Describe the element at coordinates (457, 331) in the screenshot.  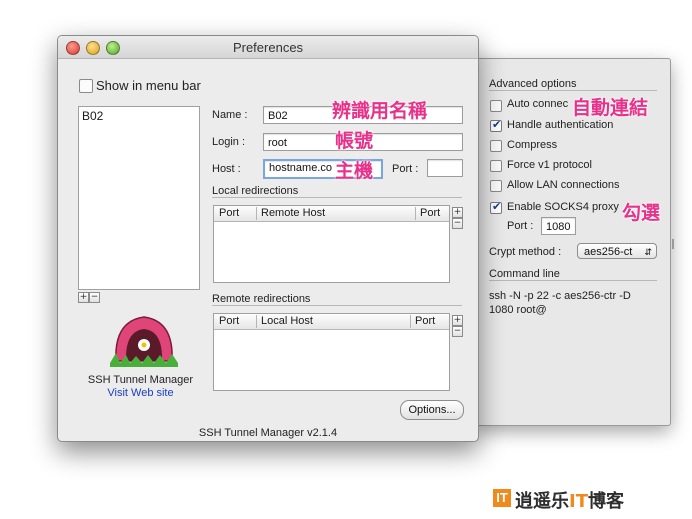
I see `remove-remote-redirection-button: −` at that location.